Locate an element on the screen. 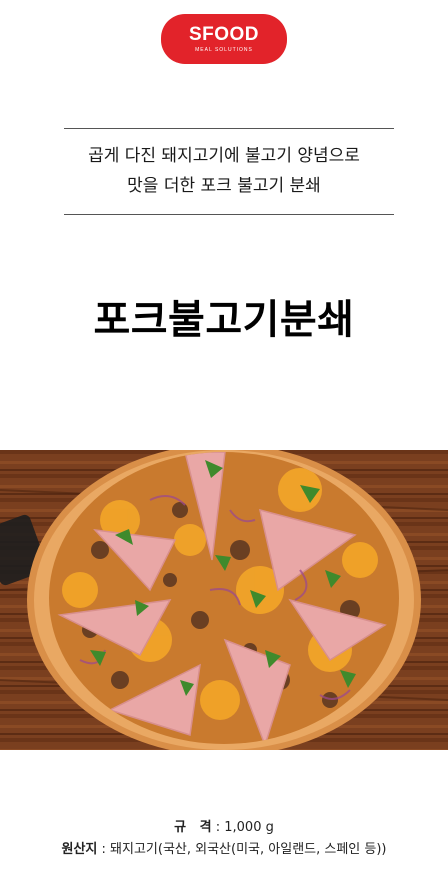  brand-logo: SFOOD MEAL SOLUTIONS is located at coordinates (224, 39).